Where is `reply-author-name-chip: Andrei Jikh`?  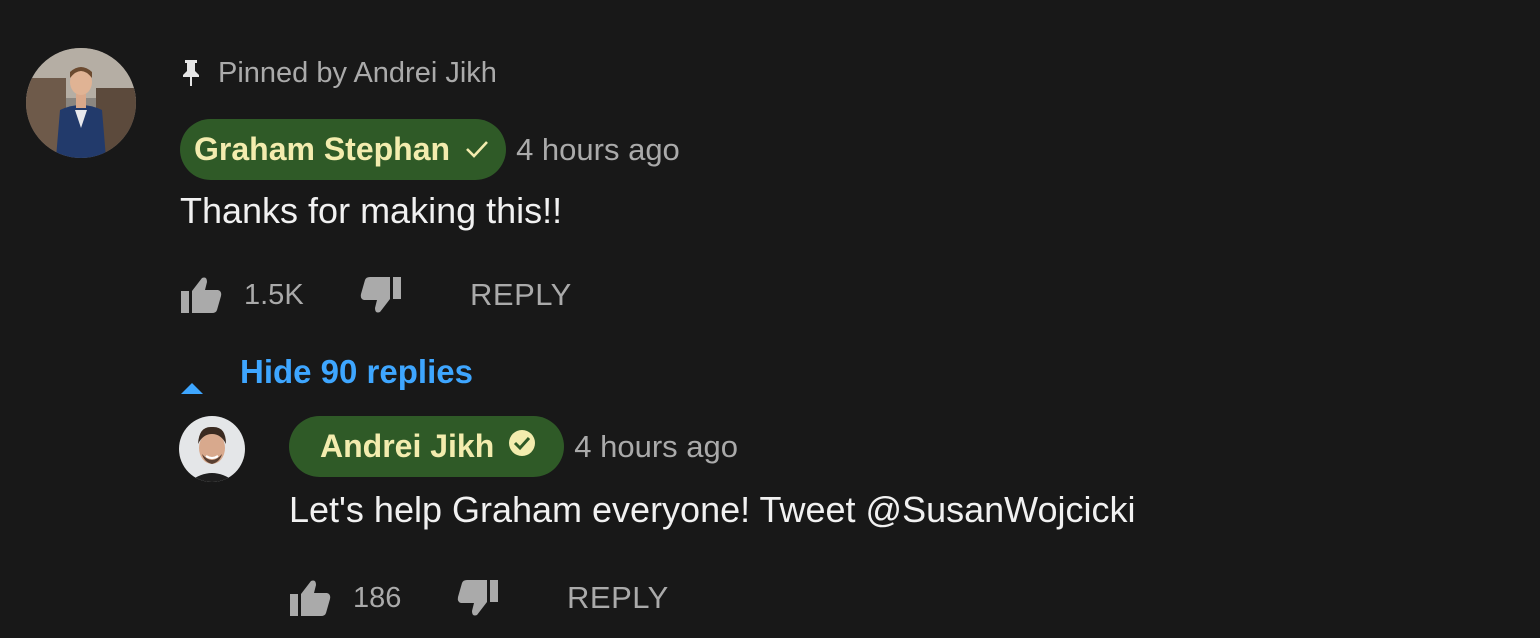 reply-author-name-chip: Andrei Jikh is located at coordinates (427, 446).